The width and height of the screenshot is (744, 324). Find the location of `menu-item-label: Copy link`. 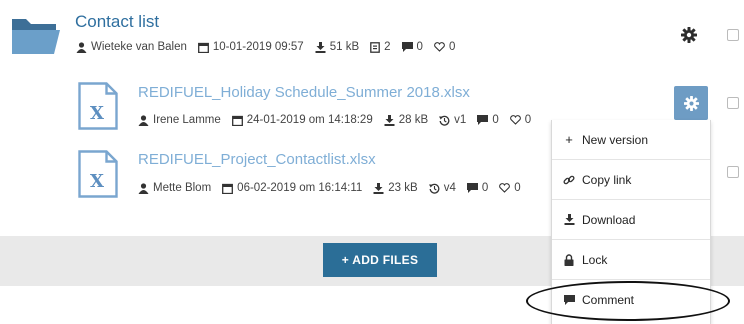

menu-item-label: Copy link is located at coordinates (607, 179).